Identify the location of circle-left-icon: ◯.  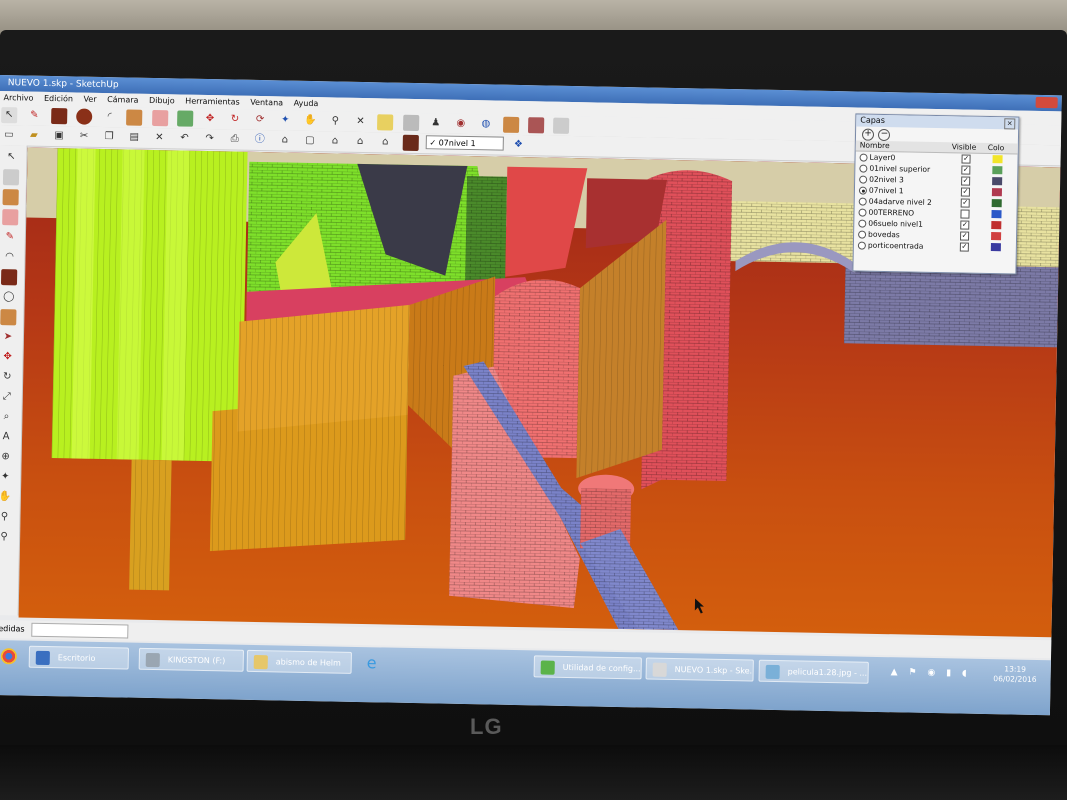
(9, 297).